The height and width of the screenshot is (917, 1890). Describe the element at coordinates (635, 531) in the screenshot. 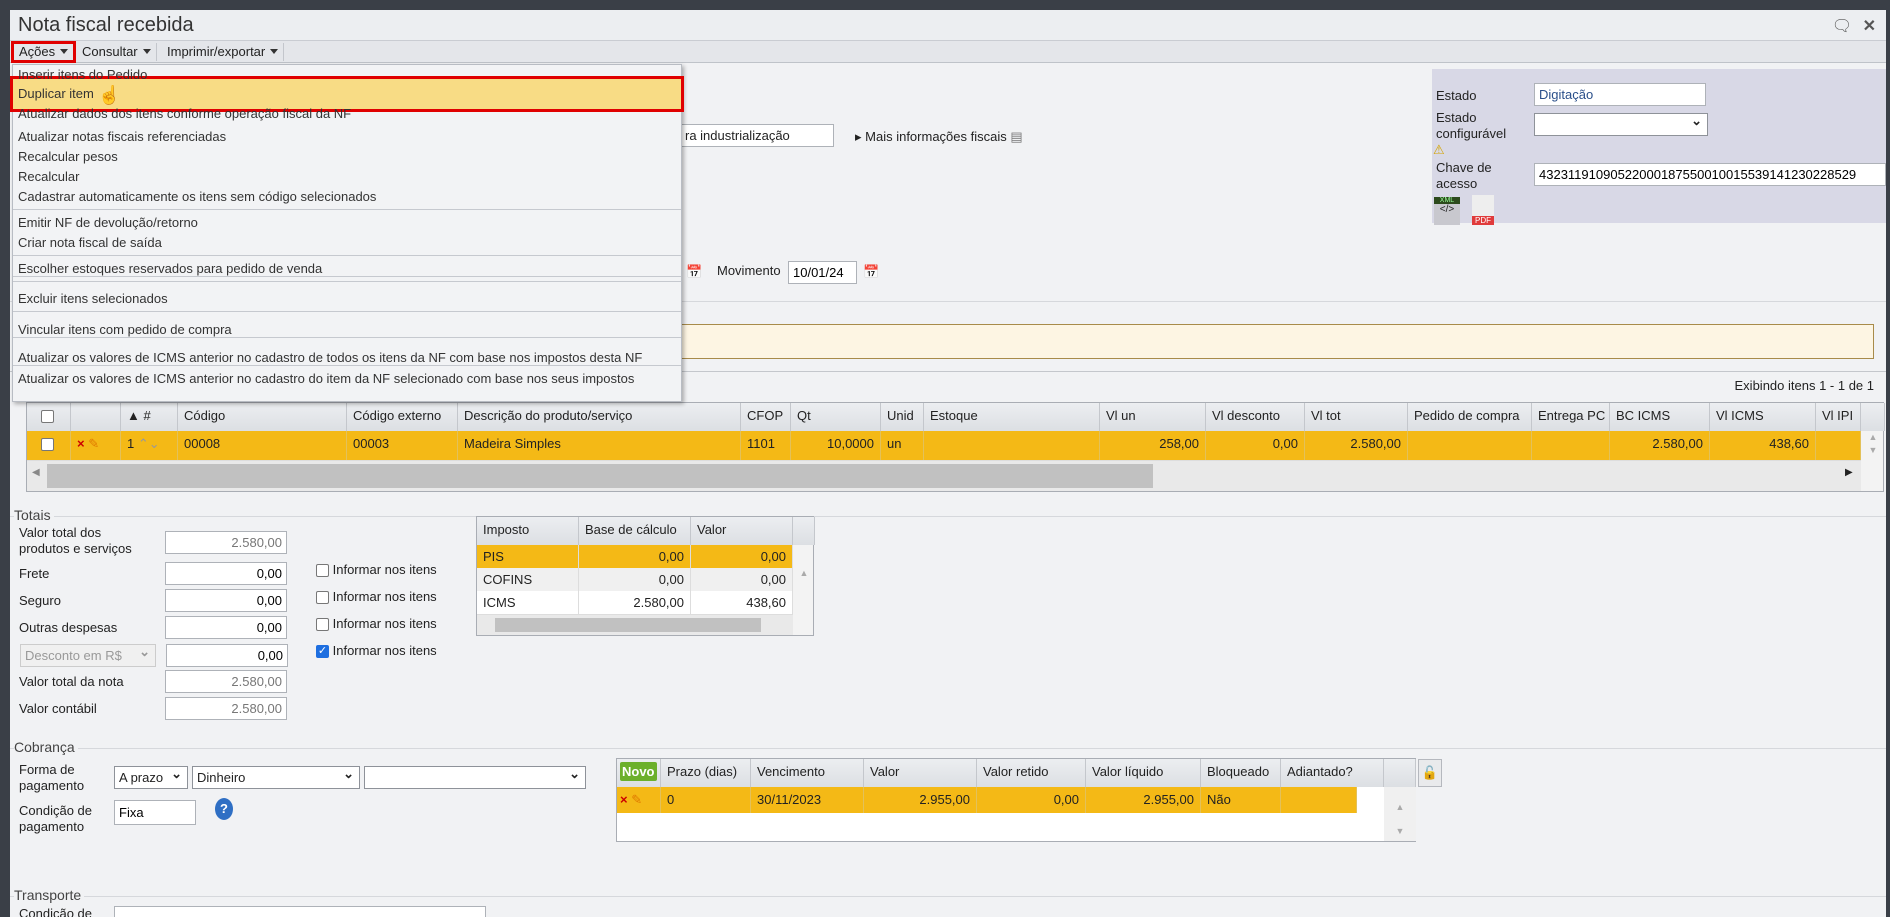

I see `column-header: Base de cálculo` at that location.